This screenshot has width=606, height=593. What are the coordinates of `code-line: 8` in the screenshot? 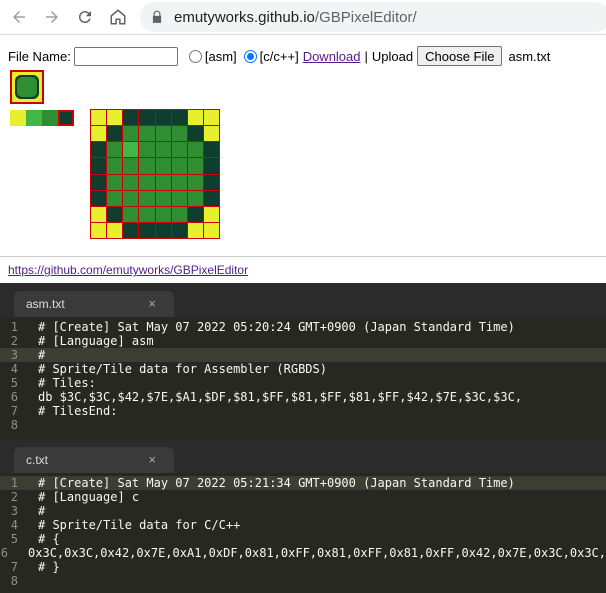 It's located at (303, 581).